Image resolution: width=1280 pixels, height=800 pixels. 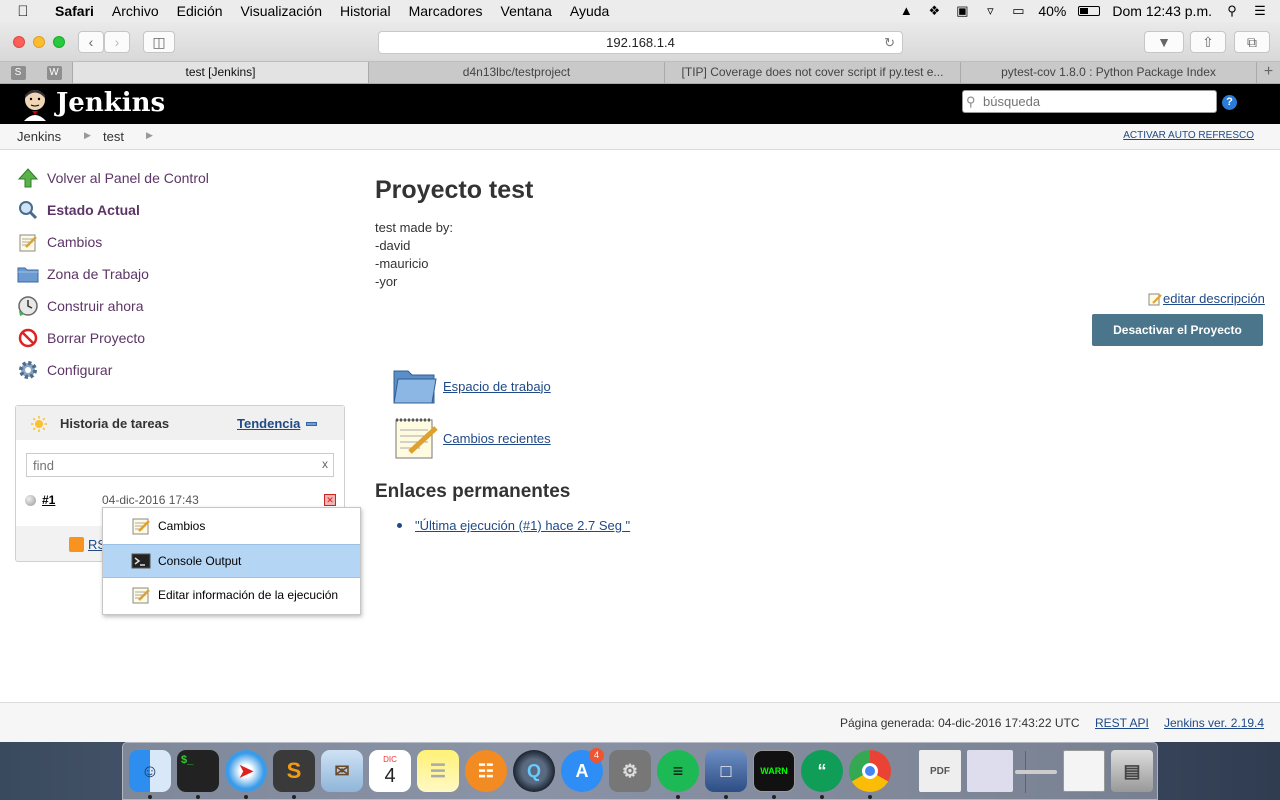 What do you see at coordinates (522, 525) in the screenshot?
I see `permalink-last-build: "Última ejecución (#1) hace 2.7 Seg "` at bounding box center [522, 525].